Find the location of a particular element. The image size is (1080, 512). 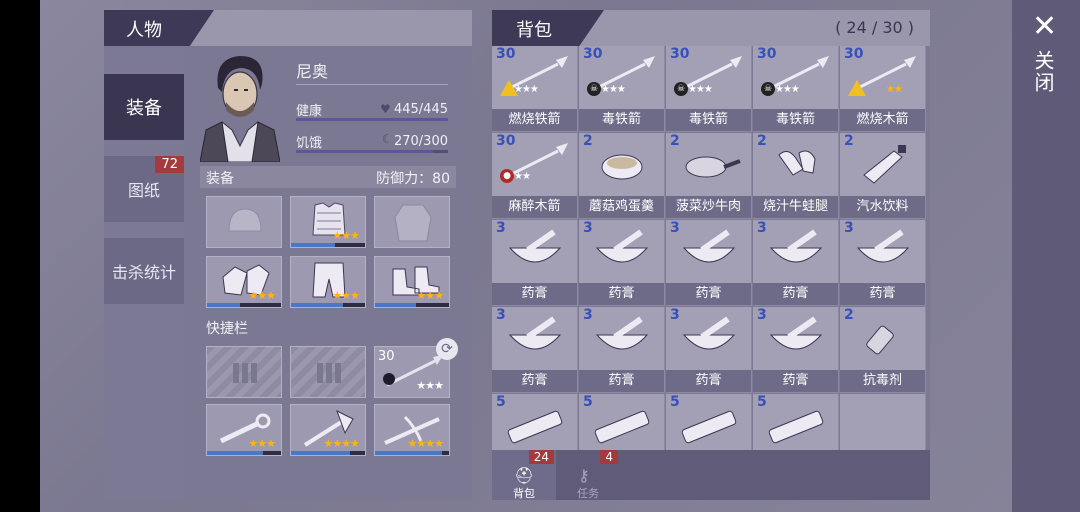

slot-gloves: ★★★ is located at coordinates (244, 282).